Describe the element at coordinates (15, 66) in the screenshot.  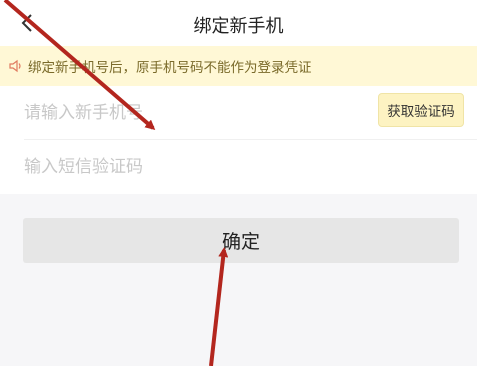
I see `speaker-icon` at that location.